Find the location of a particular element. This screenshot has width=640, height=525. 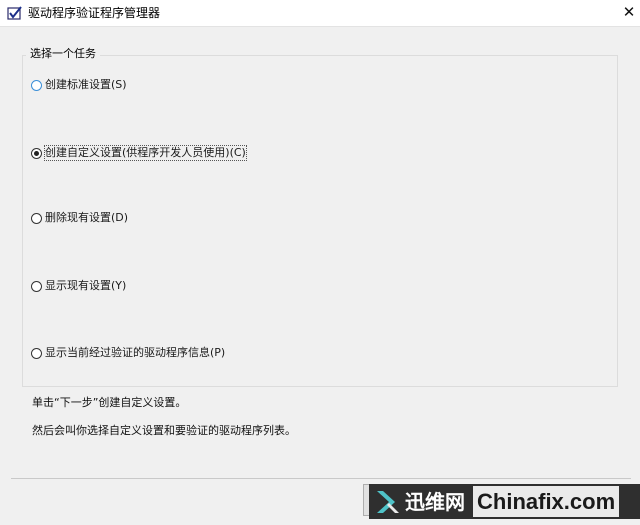

radio-display-verified-info: 显示当前经过验证的驱动程序信息(P) is located at coordinates (128, 353).